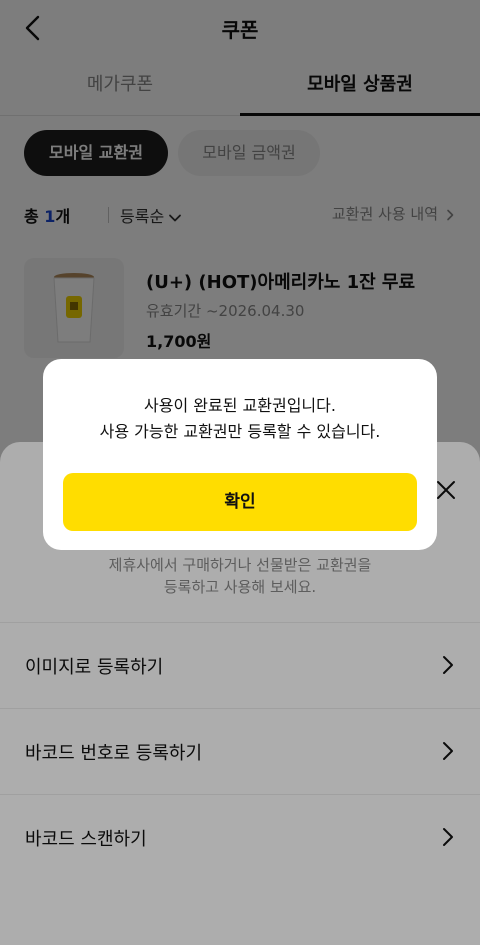 The height and width of the screenshot is (945, 480). What do you see at coordinates (240, 502) in the screenshot?
I see `confirm-button: 확인` at bounding box center [240, 502].